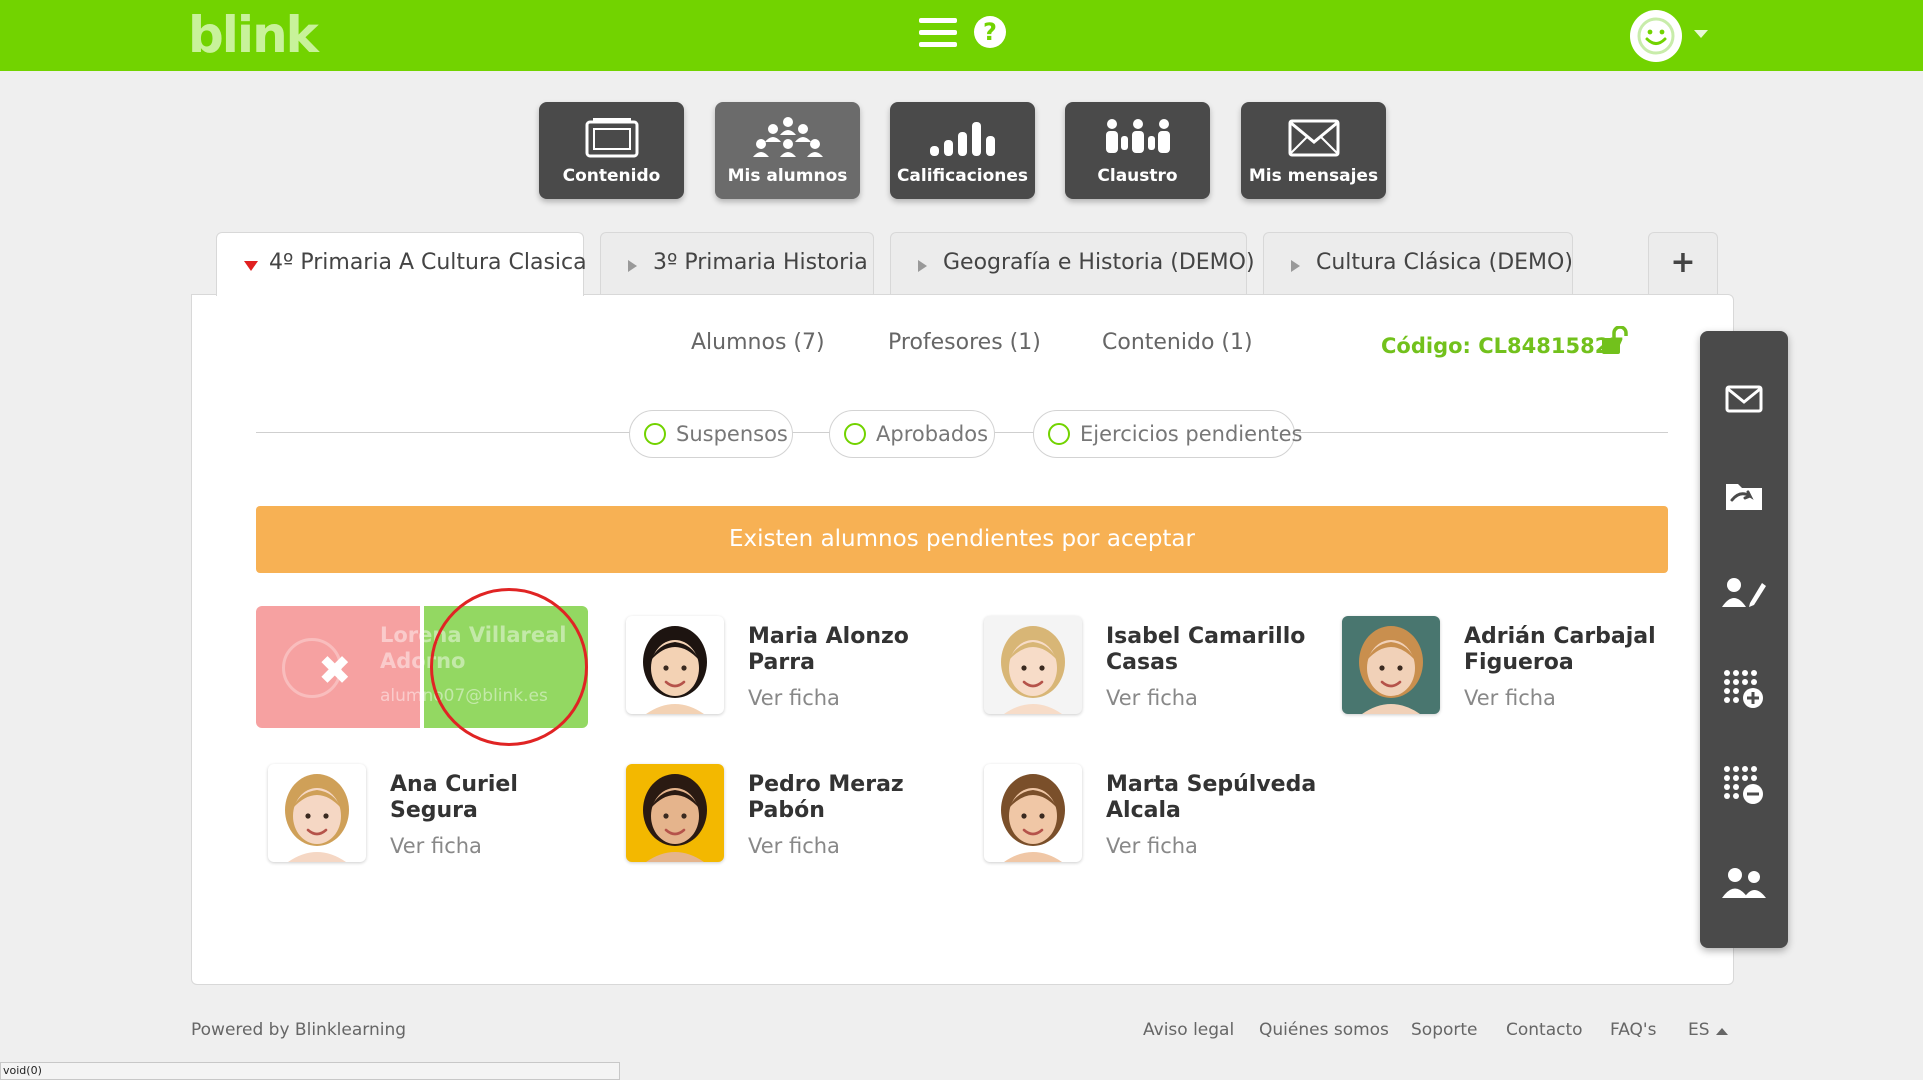 The image size is (1923, 1080). Describe the element at coordinates (758, 342) in the screenshot. I see `subtab-alumnos: Alumnos (7)` at that location.